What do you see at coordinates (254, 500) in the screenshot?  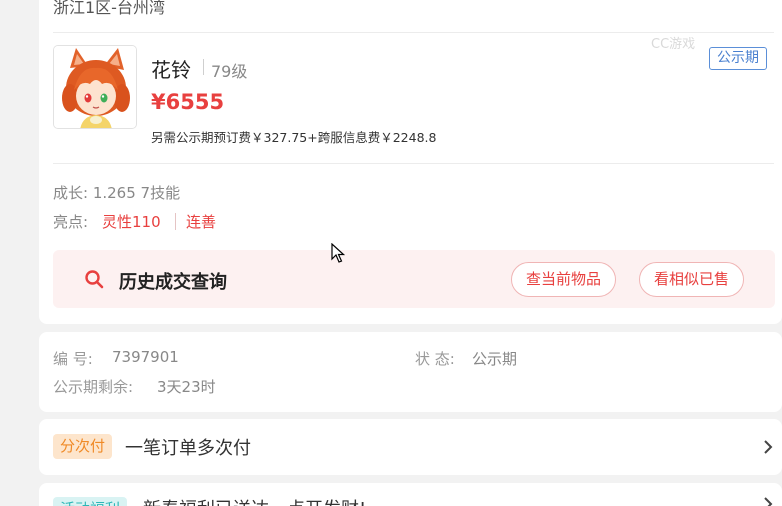 I see `promo-text: 新春福利已送达，点开发财!` at bounding box center [254, 500].